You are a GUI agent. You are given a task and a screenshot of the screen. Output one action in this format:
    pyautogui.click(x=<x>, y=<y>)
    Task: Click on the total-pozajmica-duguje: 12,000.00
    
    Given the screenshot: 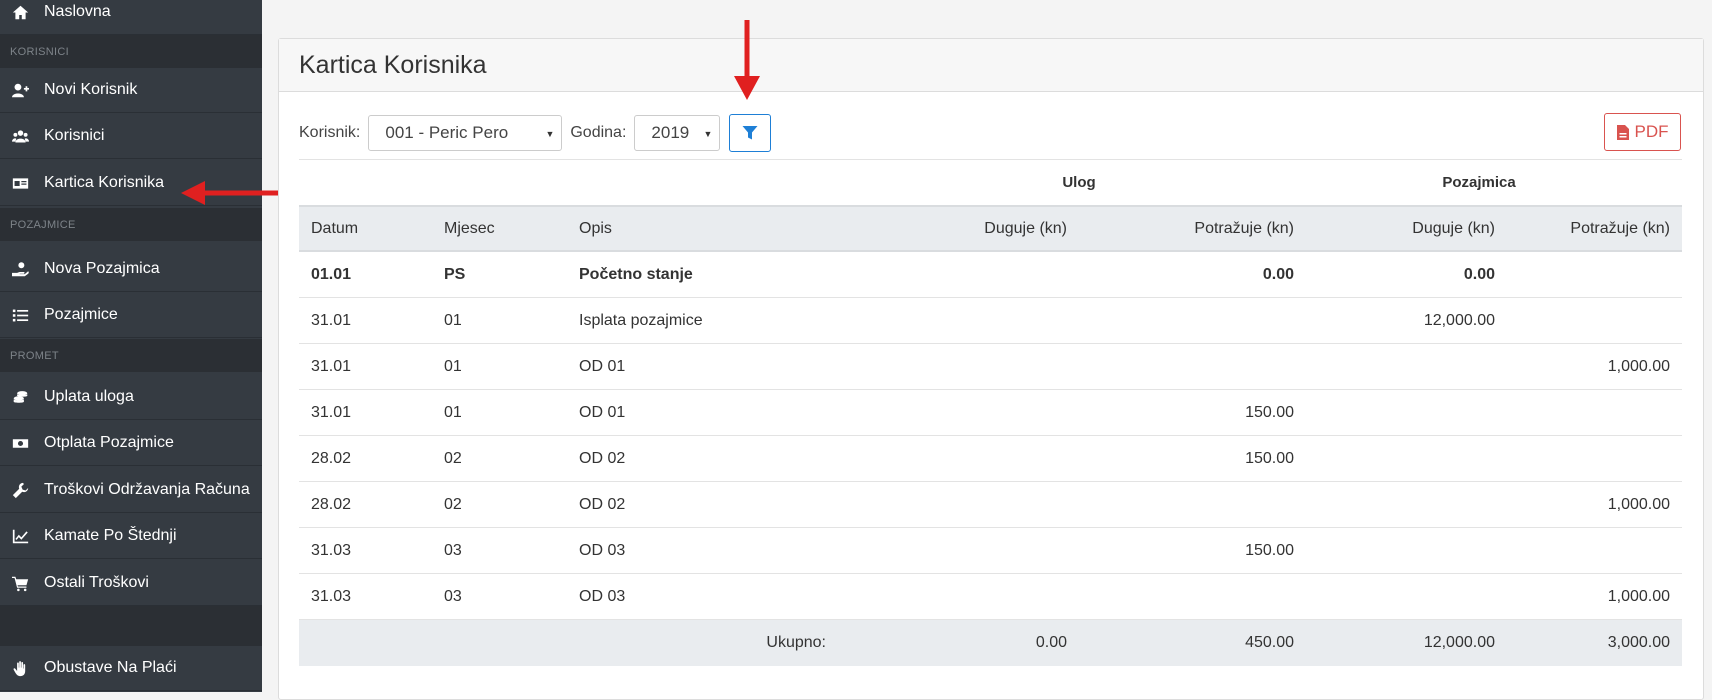 What is the action you would take?
    pyautogui.click(x=1459, y=642)
    